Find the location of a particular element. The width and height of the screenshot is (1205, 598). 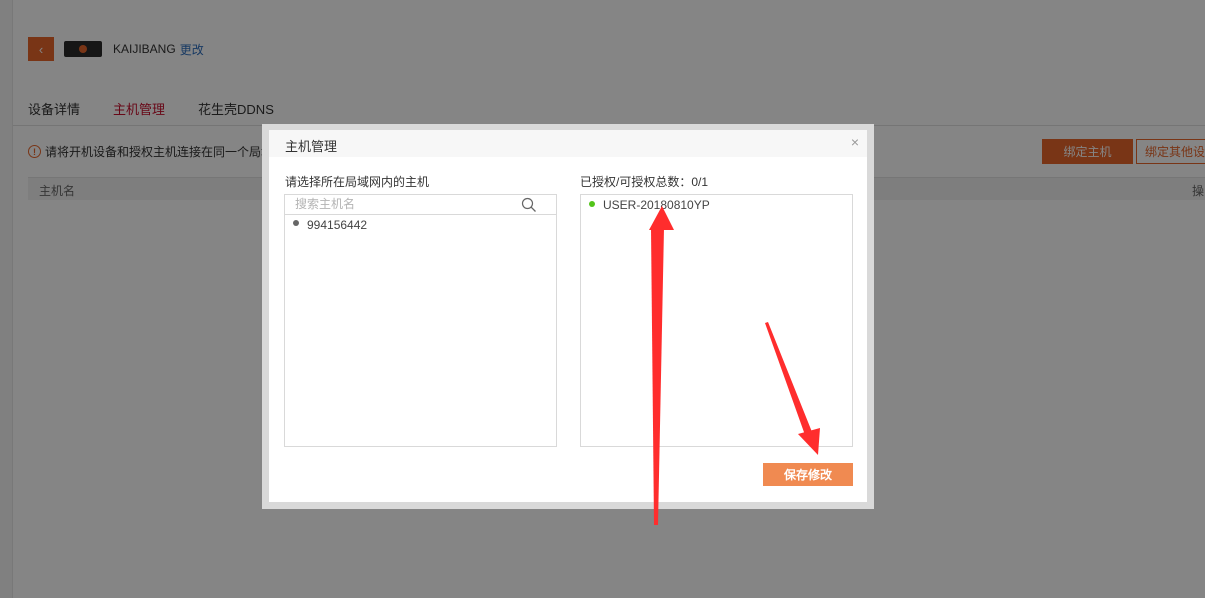

authorized-host-list: USER-20180810YP is located at coordinates (716, 320).